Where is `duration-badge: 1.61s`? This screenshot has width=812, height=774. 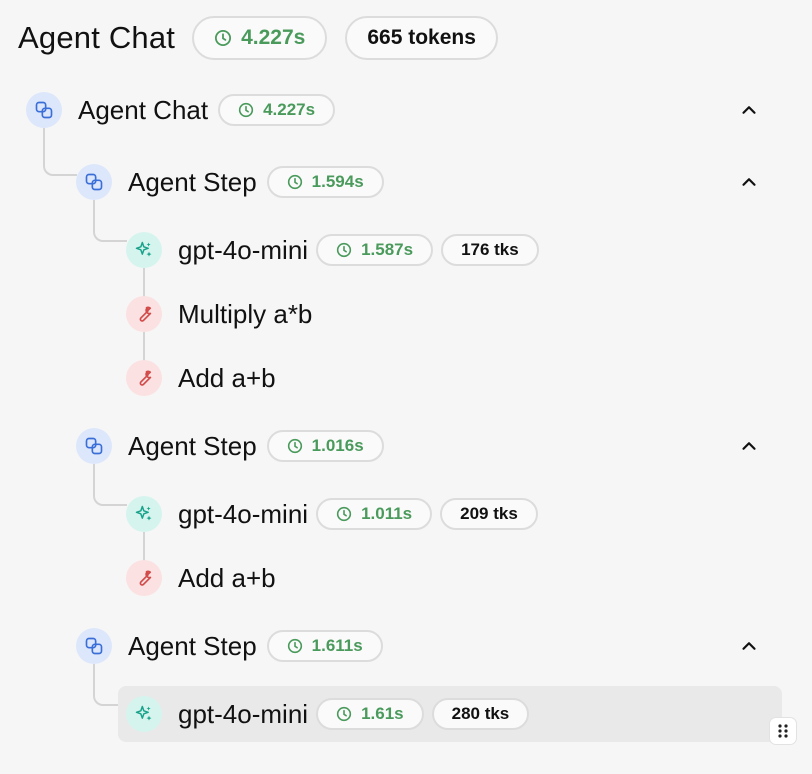
duration-badge: 1.61s is located at coordinates (370, 714).